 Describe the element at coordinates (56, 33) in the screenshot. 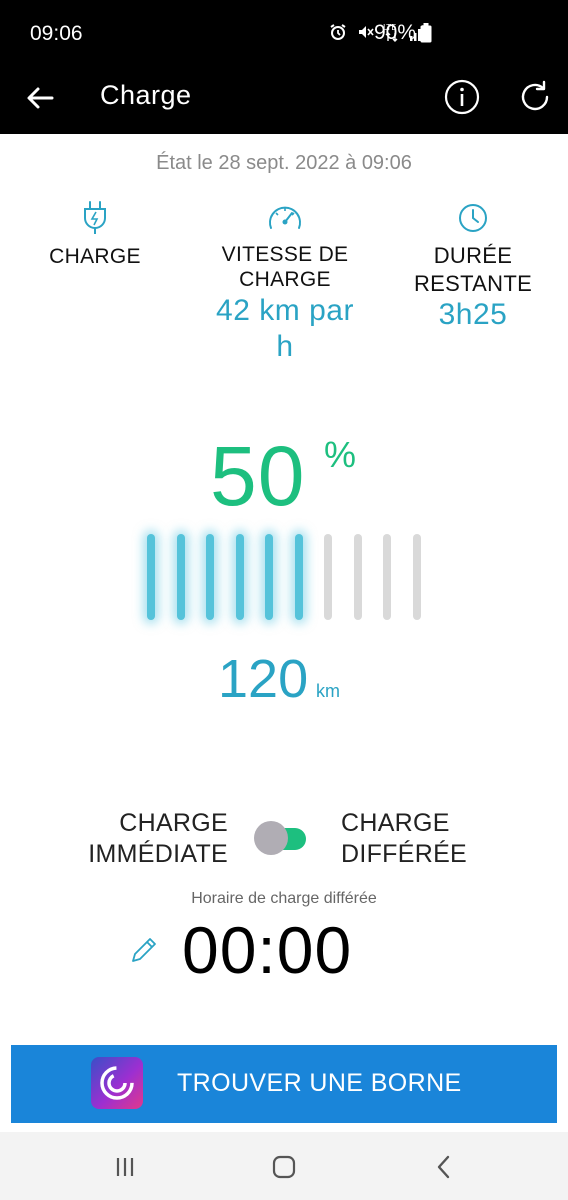

I see `status-time: 09:06` at that location.